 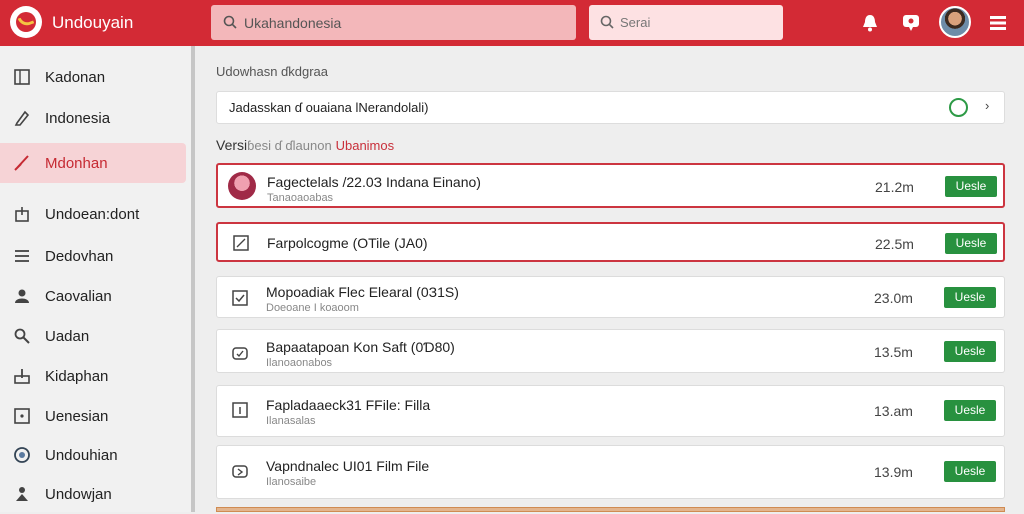 I want to click on sidebar-item-label: Dedovhan, so click(x=79, y=256).